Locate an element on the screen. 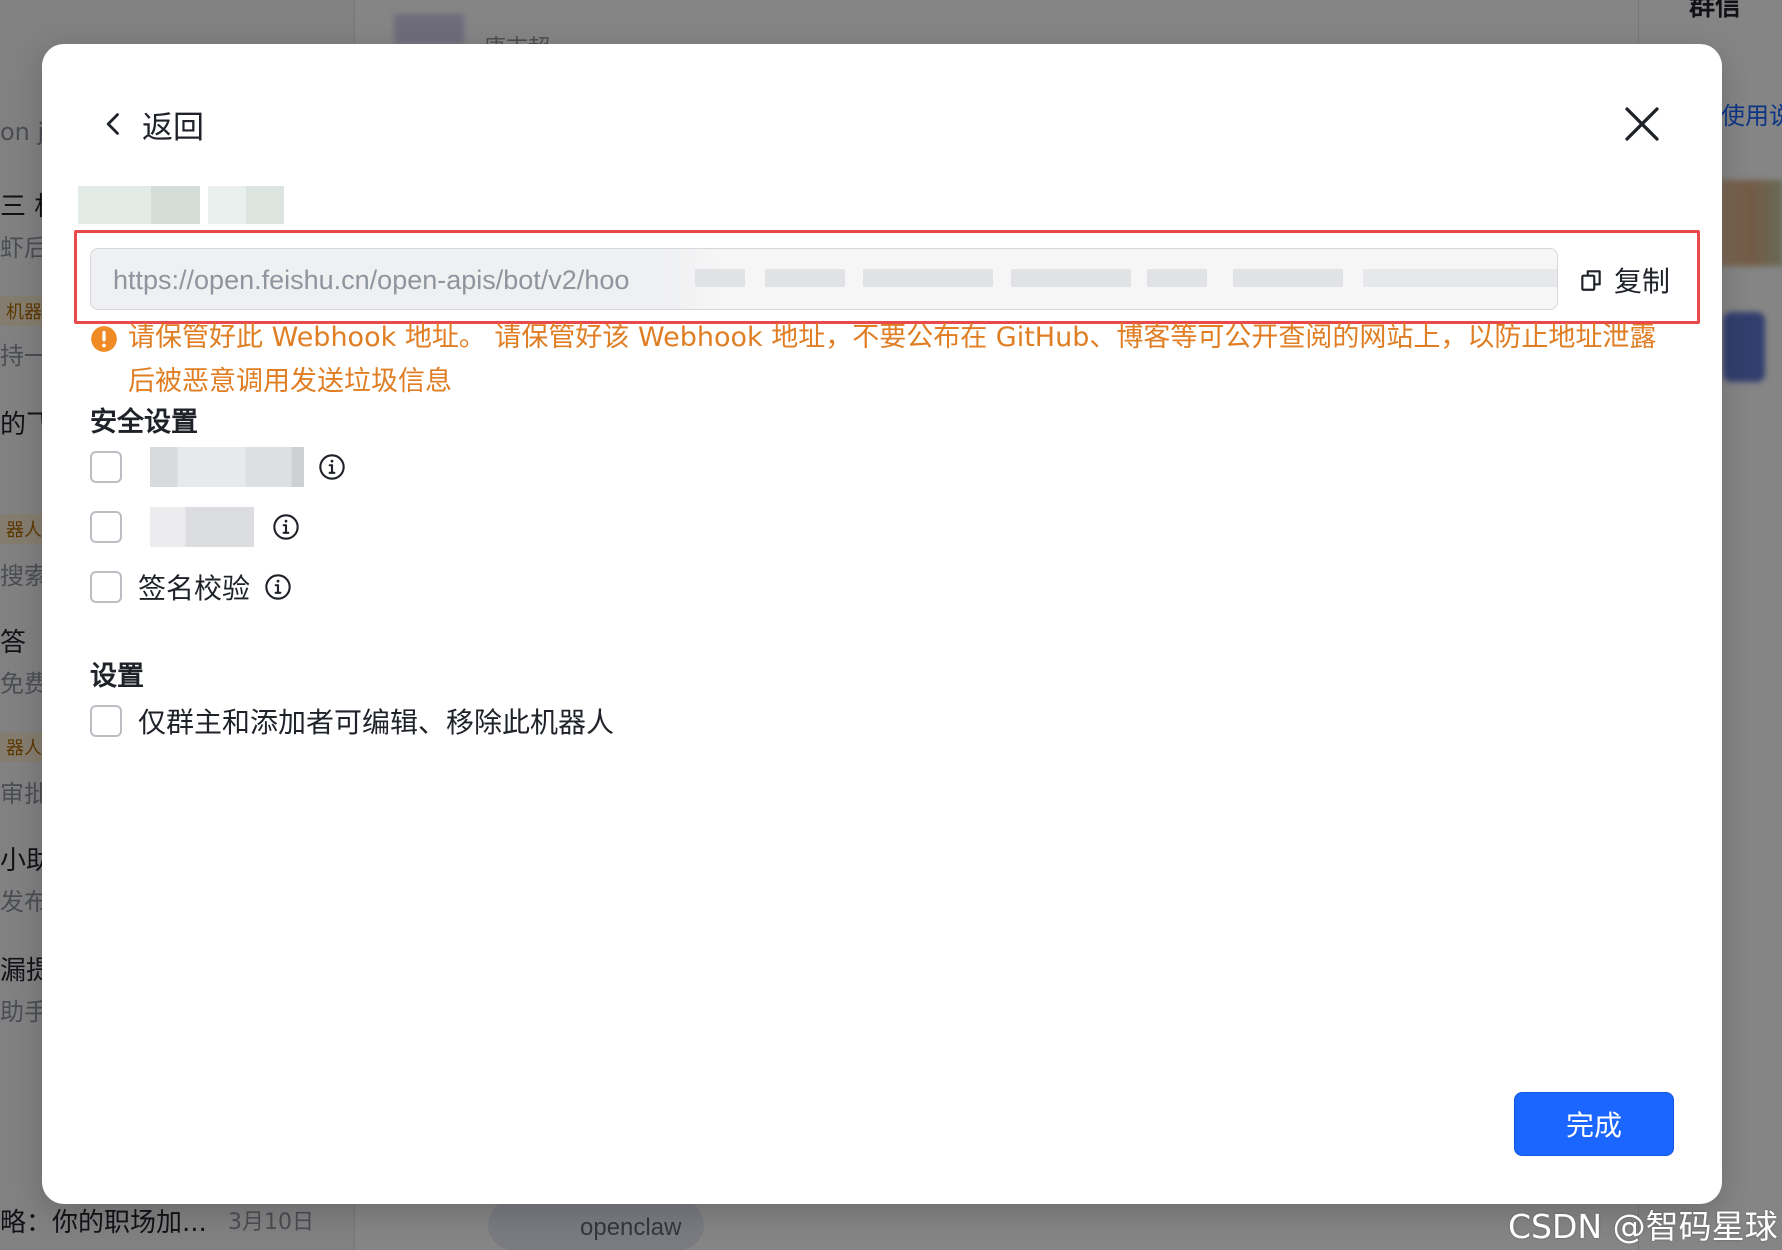  settings-option-owner-only: 仅群主和添加者可编辑、移除此机器人 is located at coordinates (352, 721).